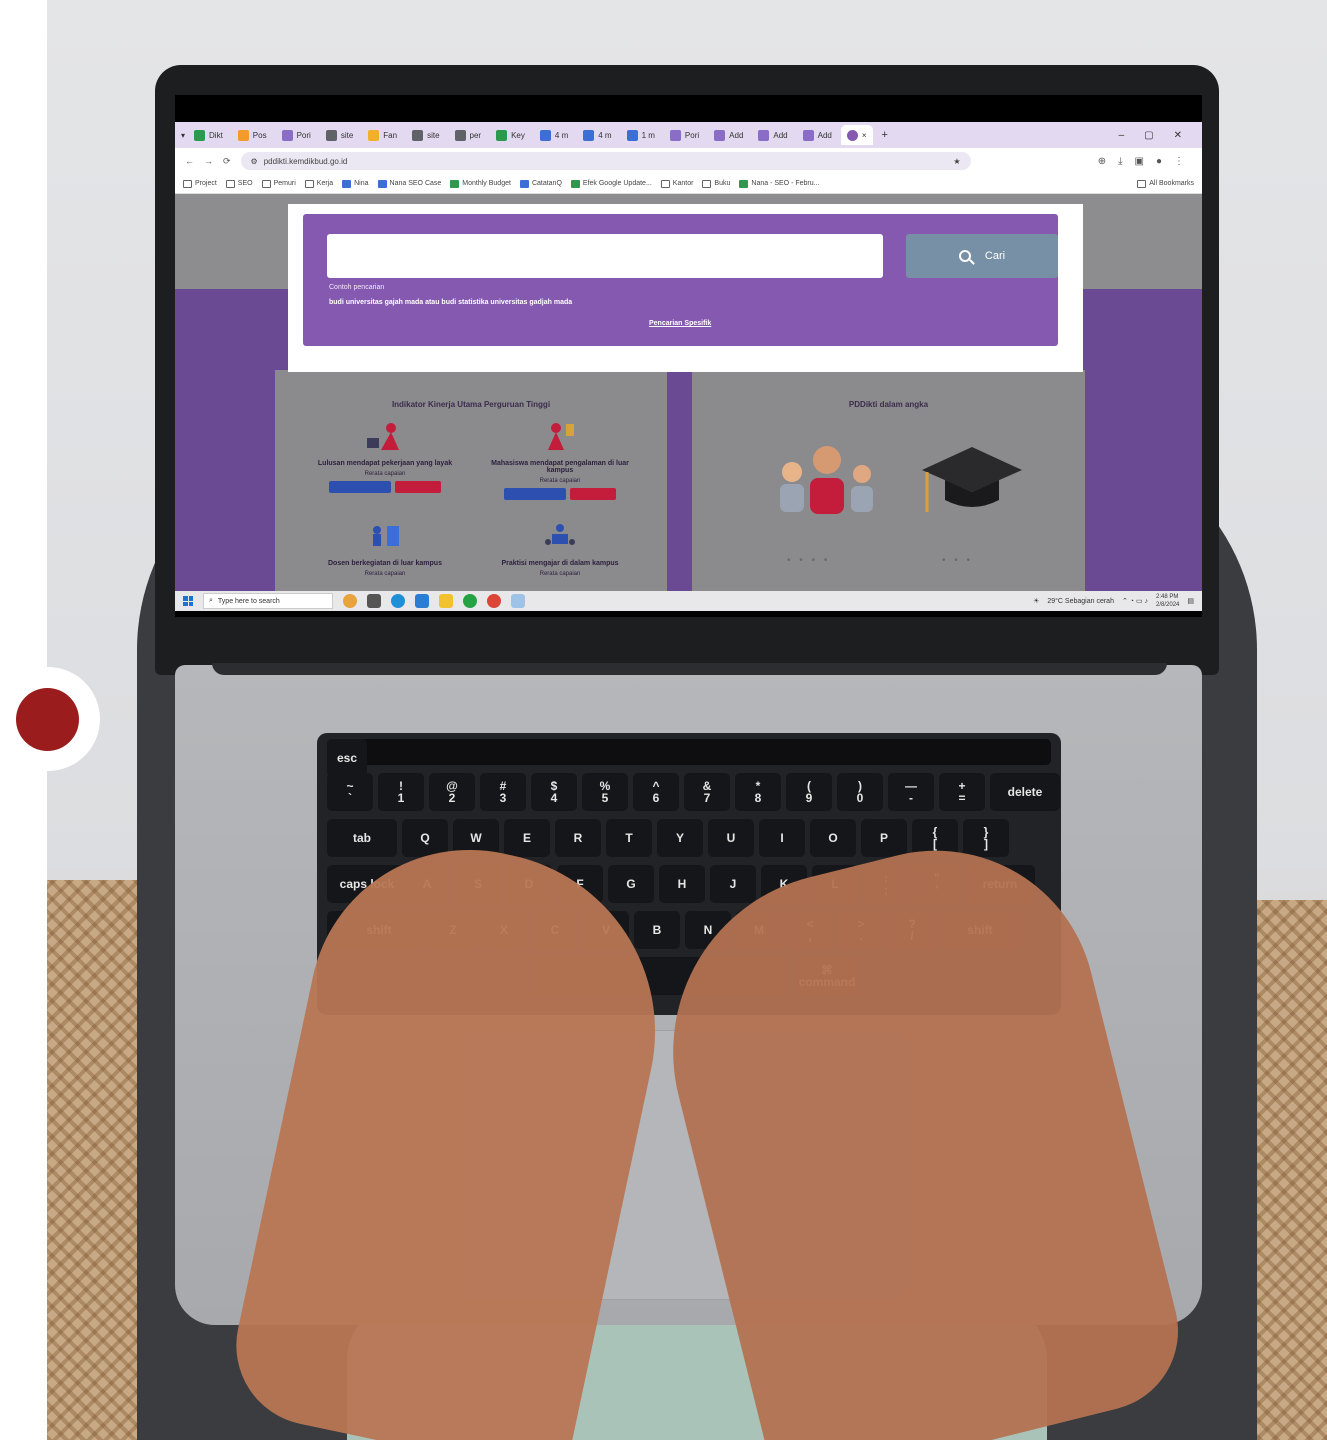 This screenshot has width=1327, height=1440. I want to click on key: } ], so click(986, 838).